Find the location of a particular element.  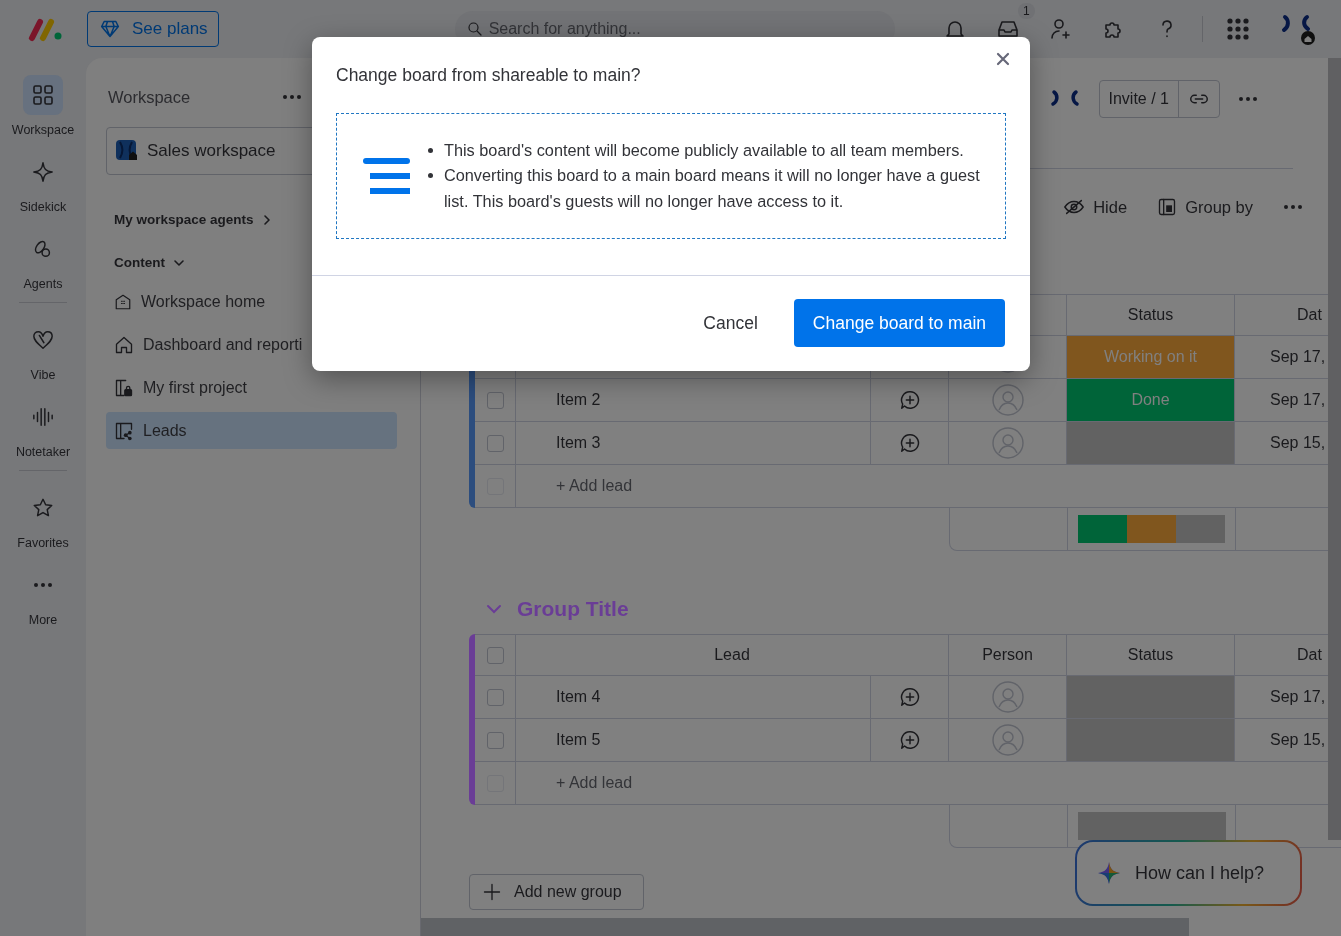

item-name: Item 4 is located at coordinates (578, 697).